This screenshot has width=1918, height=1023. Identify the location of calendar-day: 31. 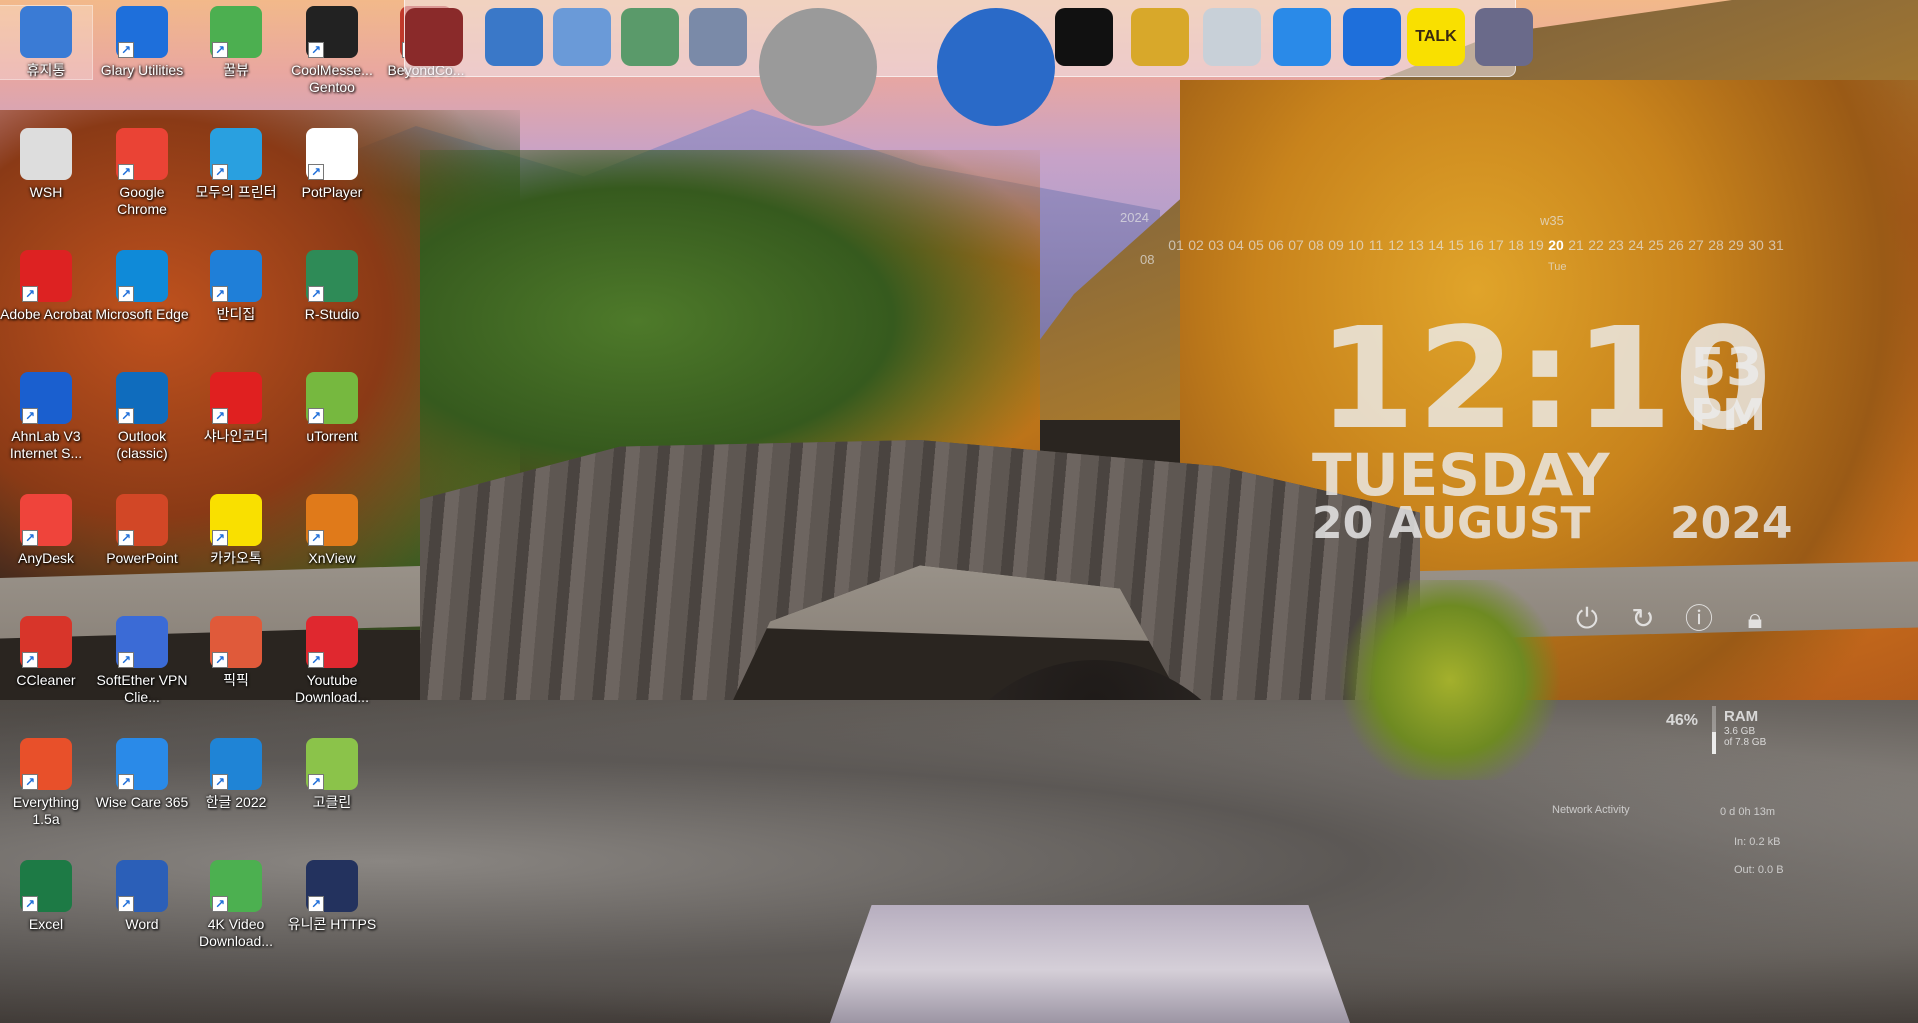
(1776, 245).